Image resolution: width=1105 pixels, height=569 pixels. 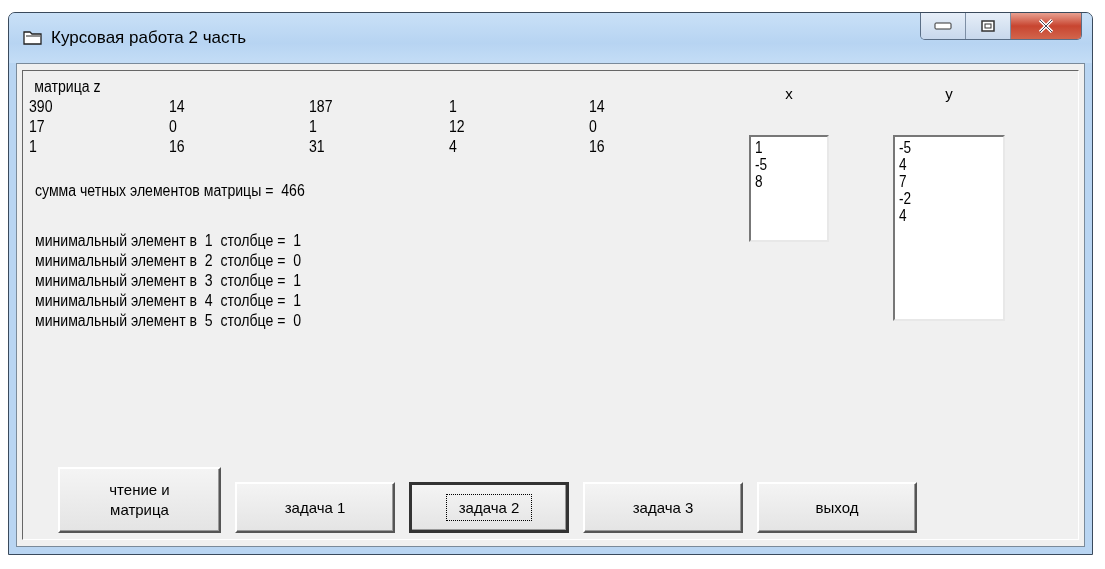 What do you see at coordinates (168, 241) in the screenshot?
I see `min-element-line: минимальный элемент в 1 столбце = 1` at bounding box center [168, 241].